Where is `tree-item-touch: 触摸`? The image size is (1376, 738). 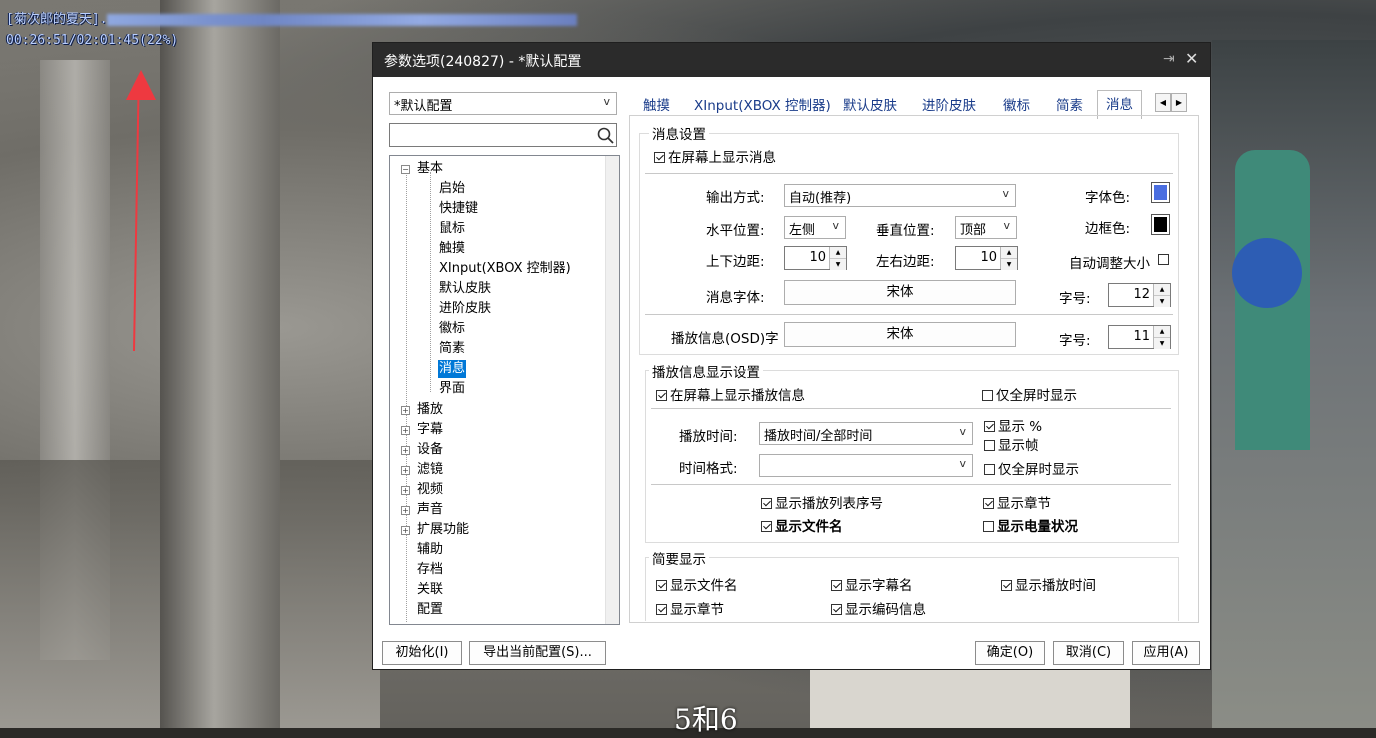 tree-item-touch: 触摸 is located at coordinates (452, 249).